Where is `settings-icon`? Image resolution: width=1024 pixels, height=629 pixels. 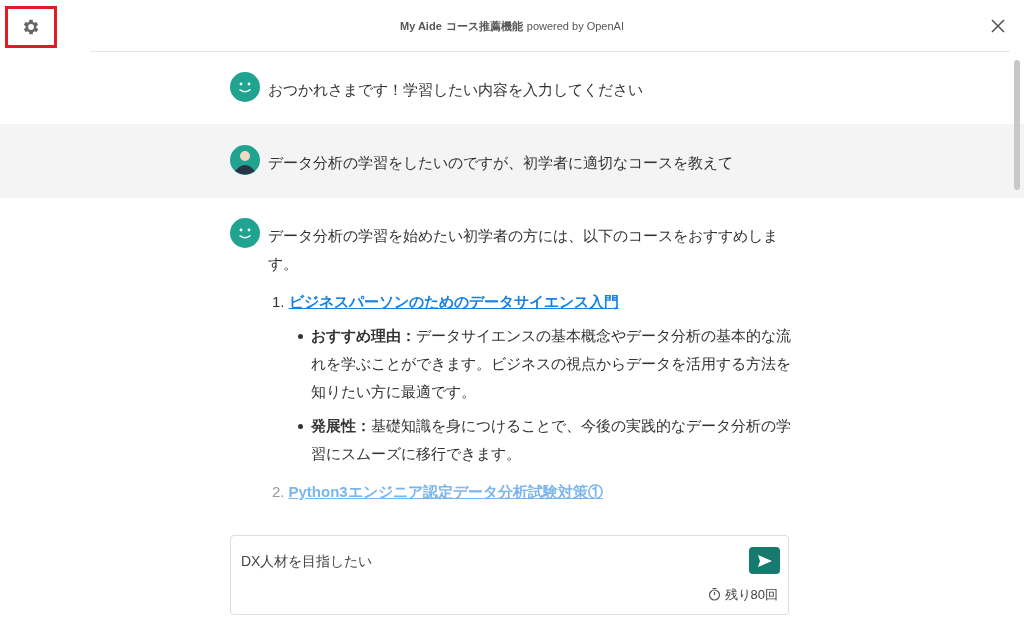
settings-icon is located at coordinates (31, 27).